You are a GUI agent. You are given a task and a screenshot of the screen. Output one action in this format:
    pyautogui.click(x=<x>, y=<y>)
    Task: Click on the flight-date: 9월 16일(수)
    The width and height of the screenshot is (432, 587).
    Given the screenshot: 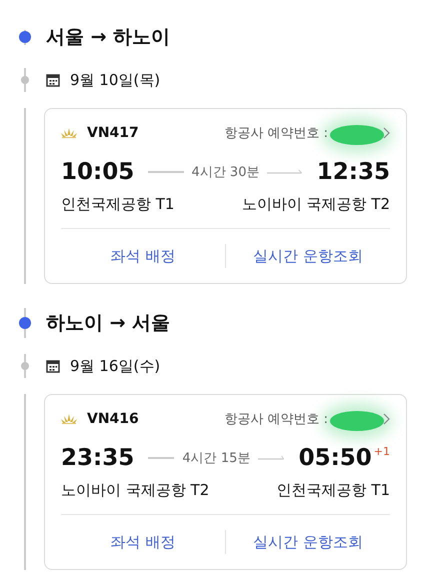 What is the action you would take?
    pyautogui.click(x=115, y=366)
    